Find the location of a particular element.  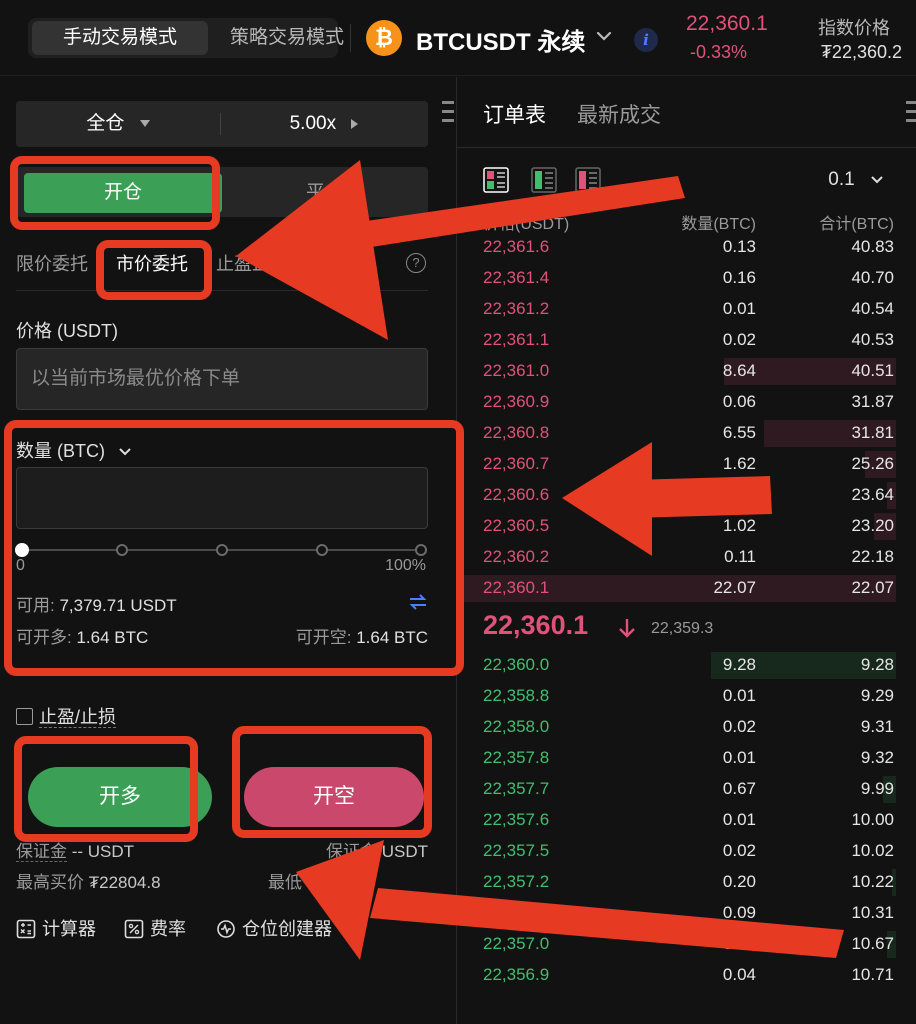

ask-row: 22,361.1 0.02 40.53 is located at coordinates (686, 340).